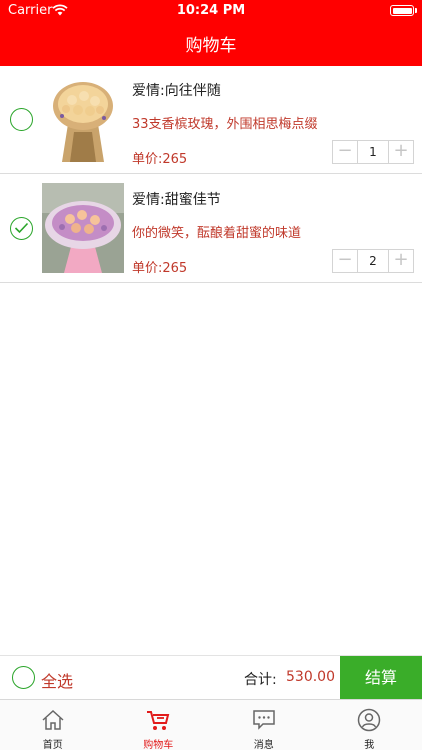 The height and width of the screenshot is (750, 422). I want to click on battery-icon, so click(402, 10).